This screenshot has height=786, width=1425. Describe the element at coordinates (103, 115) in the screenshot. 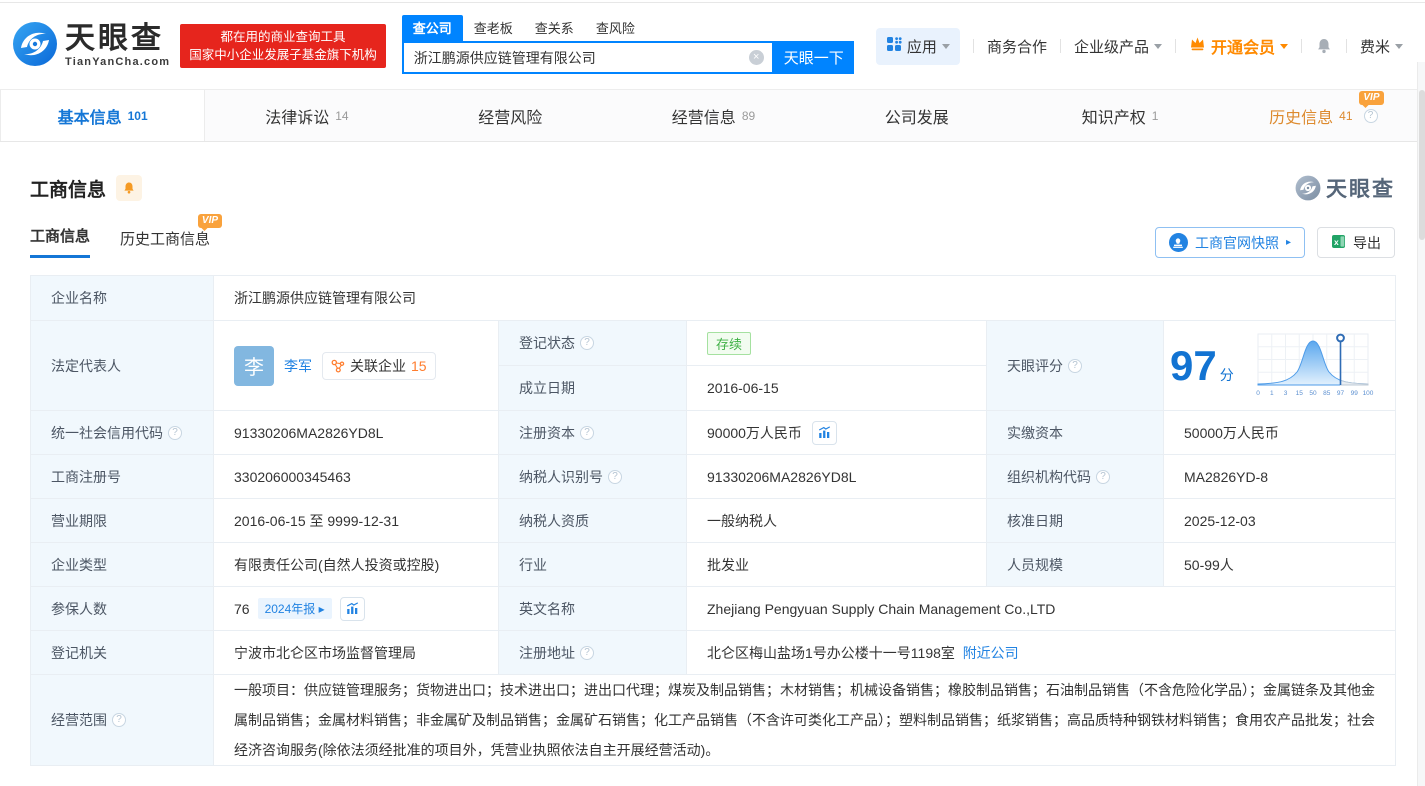

I see `tab-basic-info: 基本信息 101` at that location.